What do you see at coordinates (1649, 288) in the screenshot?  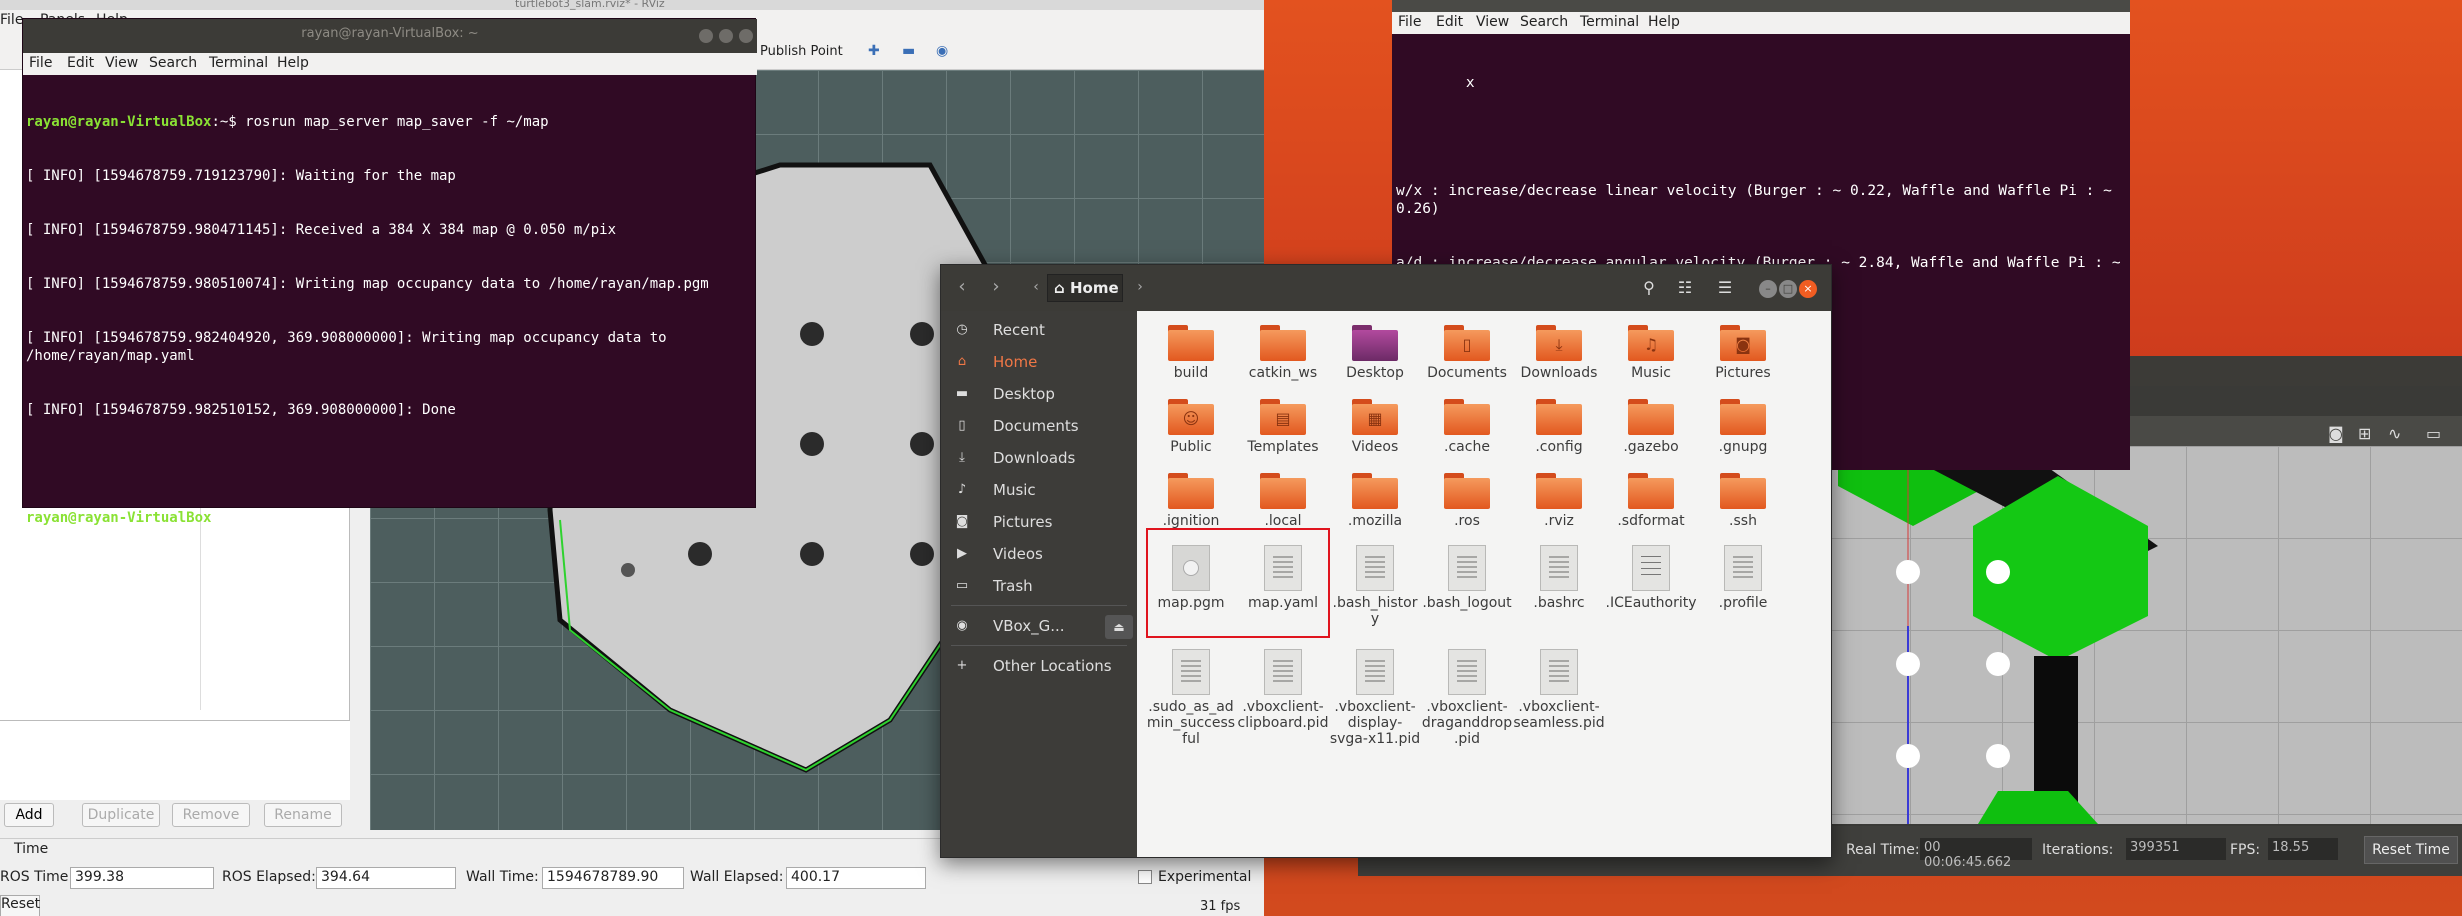 I see `search-icon: ⚲` at bounding box center [1649, 288].